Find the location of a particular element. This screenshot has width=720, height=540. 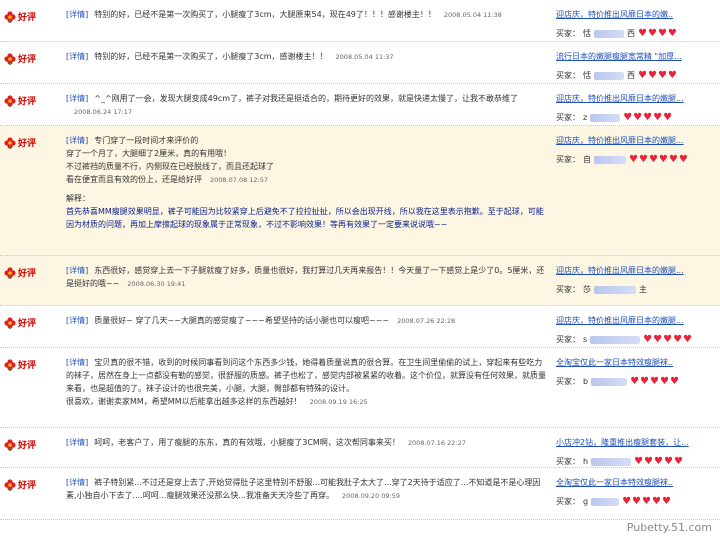

buyer-name: g is located at coordinates (585, 501).